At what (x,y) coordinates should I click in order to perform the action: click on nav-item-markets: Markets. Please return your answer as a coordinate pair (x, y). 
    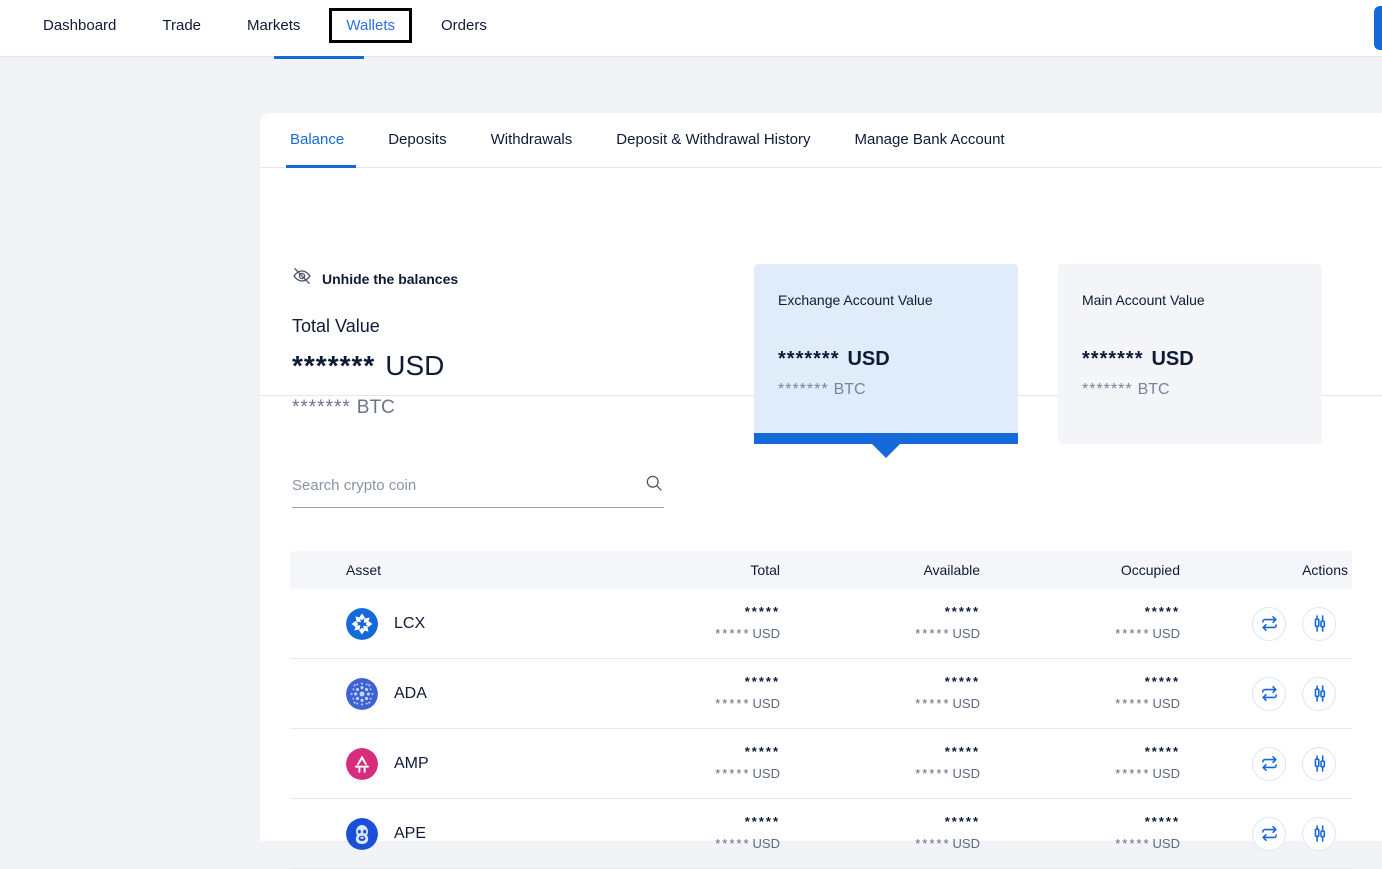
    Looking at the image, I should click on (273, 25).